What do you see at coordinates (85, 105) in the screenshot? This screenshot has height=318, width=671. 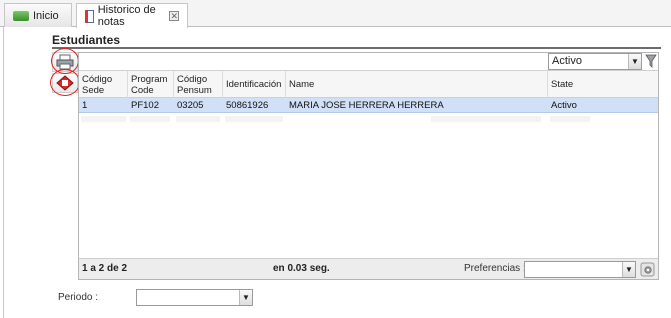 I see `cell-codigo-sede: 1` at bounding box center [85, 105].